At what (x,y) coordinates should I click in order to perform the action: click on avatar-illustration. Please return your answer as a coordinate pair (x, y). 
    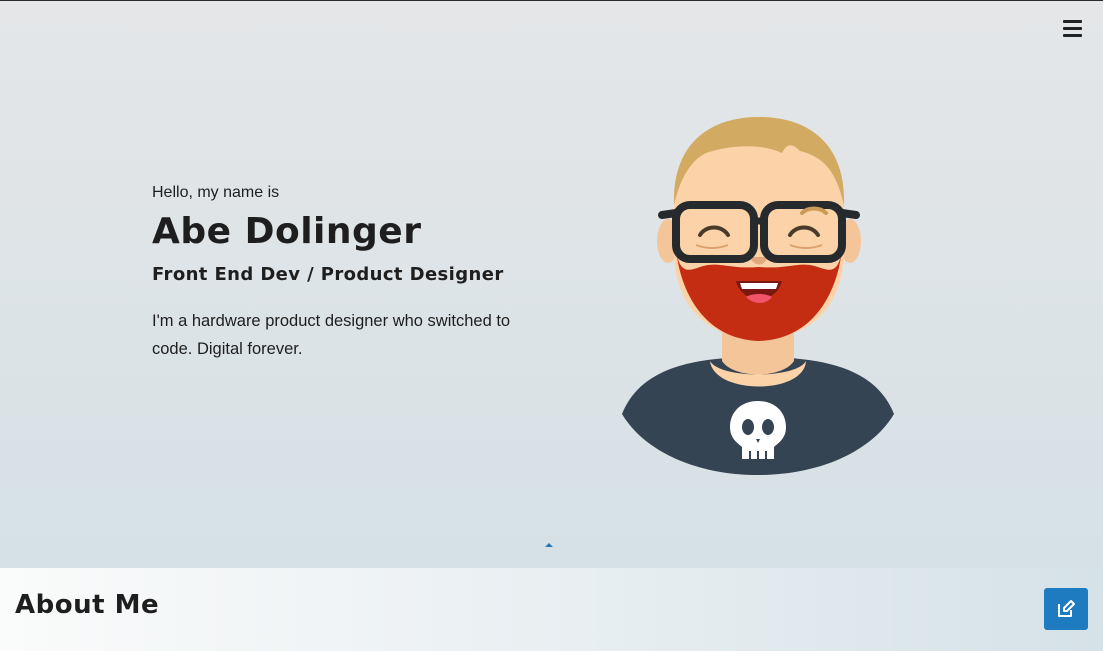
    Looking at the image, I should click on (758, 296).